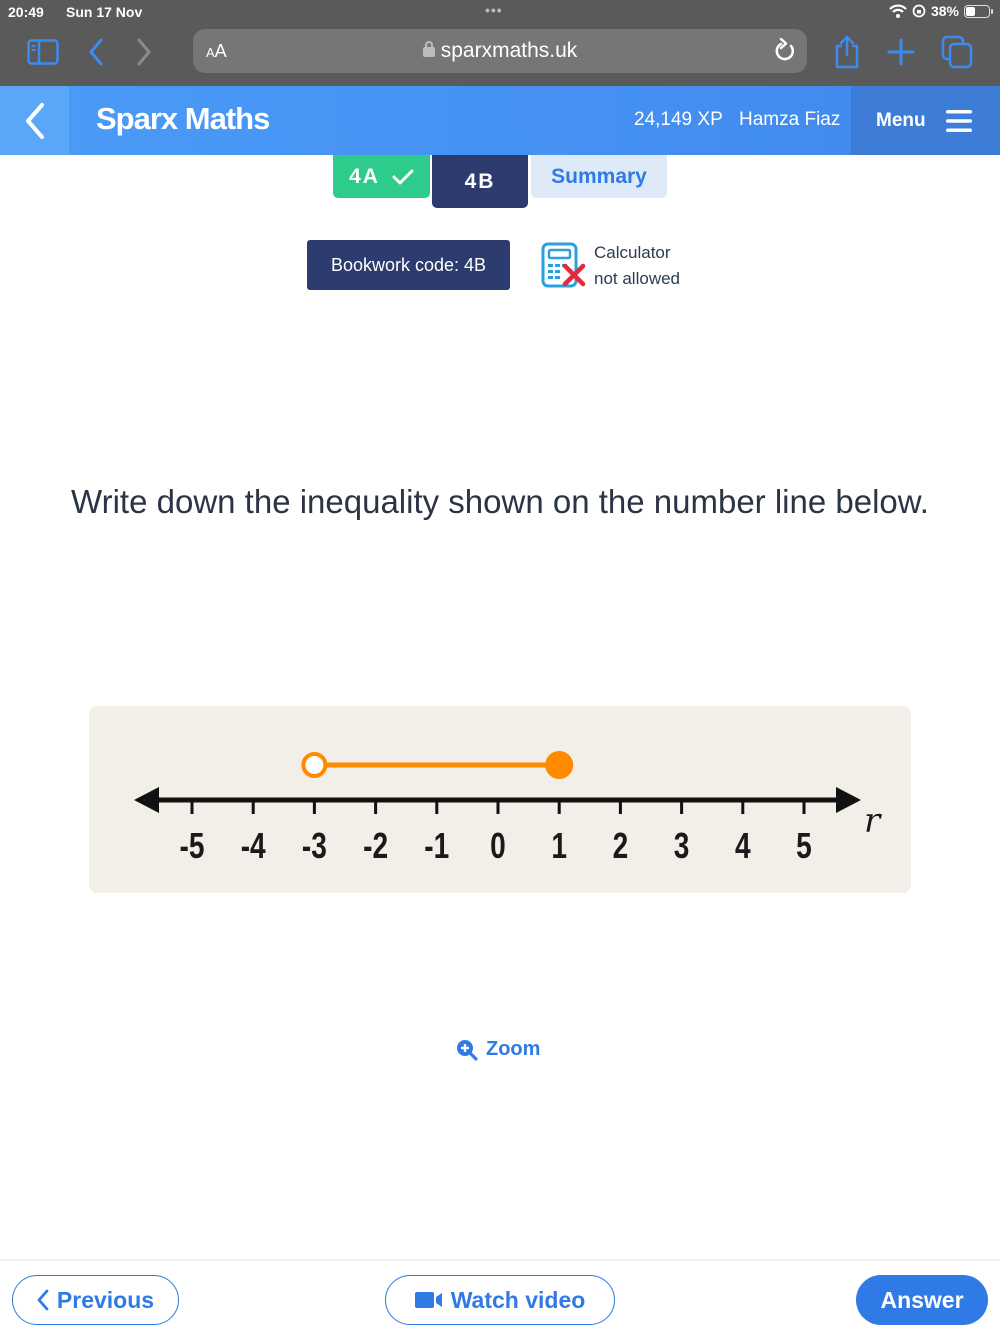 This screenshot has height=1333, width=1000. Describe the element at coordinates (559, 846) in the screenshot. I see `tick-label: 1` at that location.